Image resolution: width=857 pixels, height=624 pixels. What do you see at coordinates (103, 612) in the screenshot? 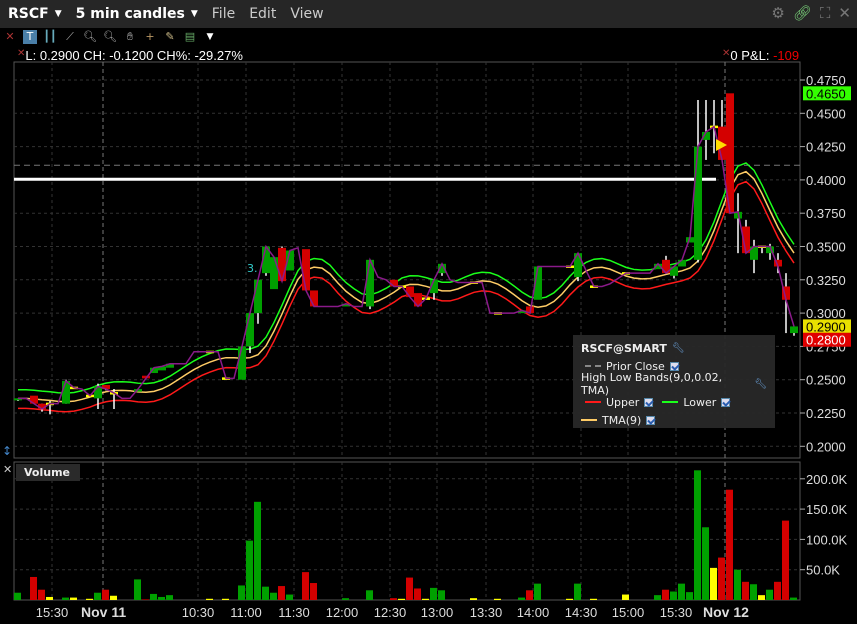
I see `time-tick-label: Nov 11` at bounding box center [103, 612].